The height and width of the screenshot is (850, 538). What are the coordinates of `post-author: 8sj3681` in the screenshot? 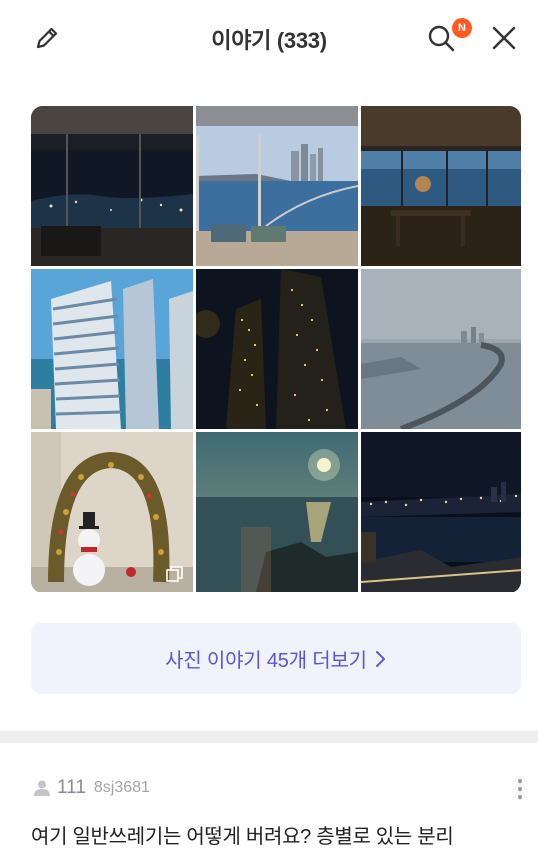 It's located at (121, 787).